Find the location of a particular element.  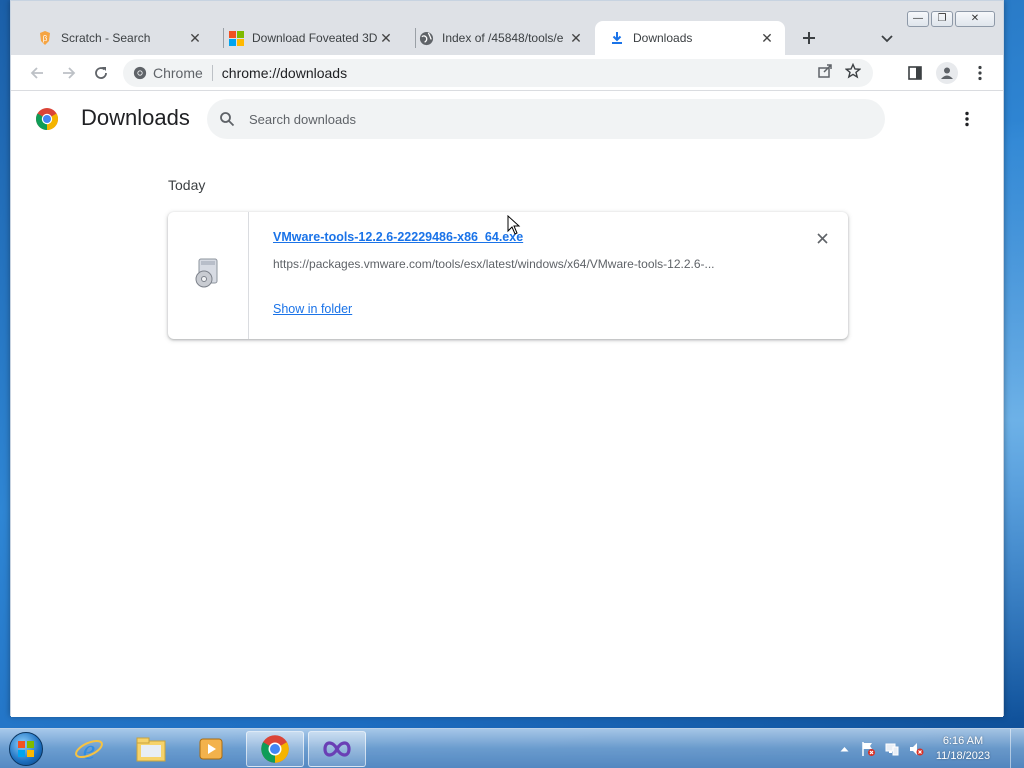

media-player-icon is located at coordinates (211, 749).